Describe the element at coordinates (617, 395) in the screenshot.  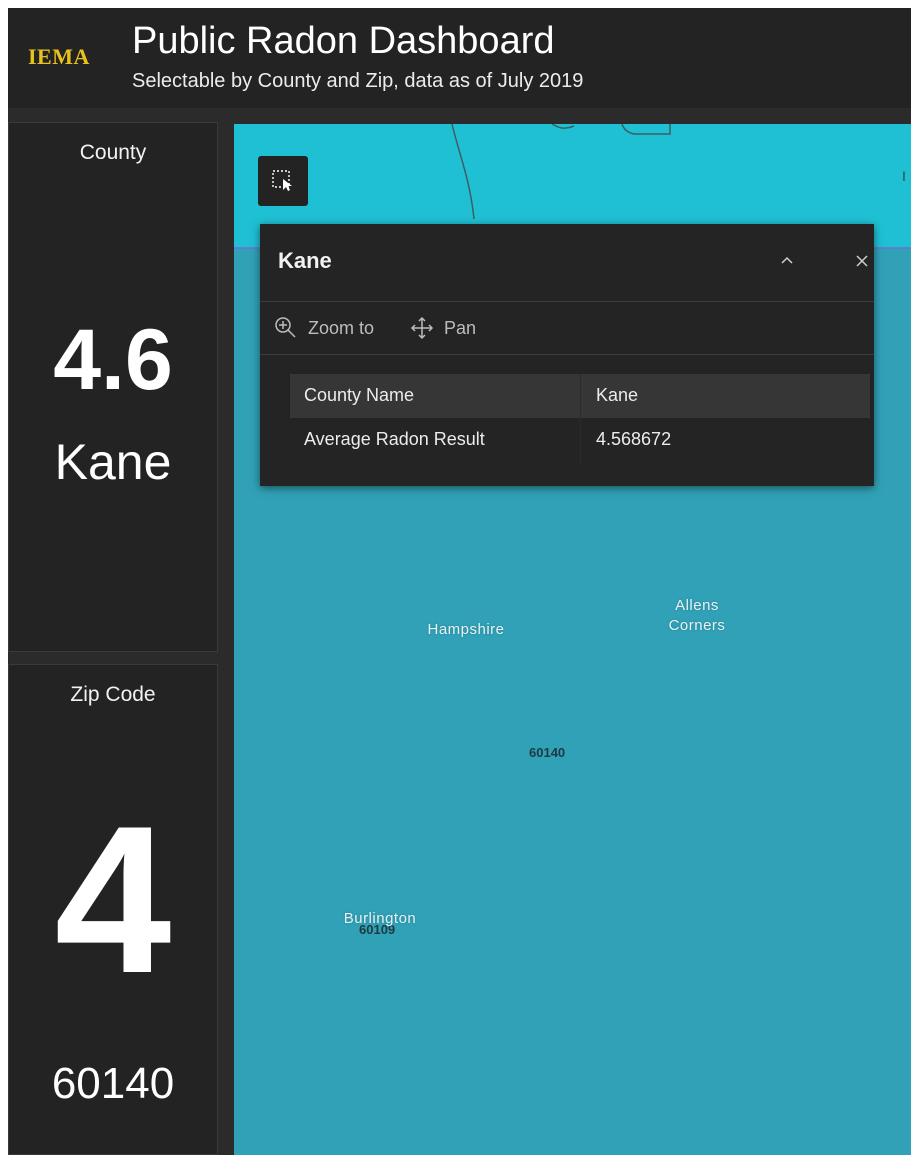
I see `attribute-value: Kane` at that location.